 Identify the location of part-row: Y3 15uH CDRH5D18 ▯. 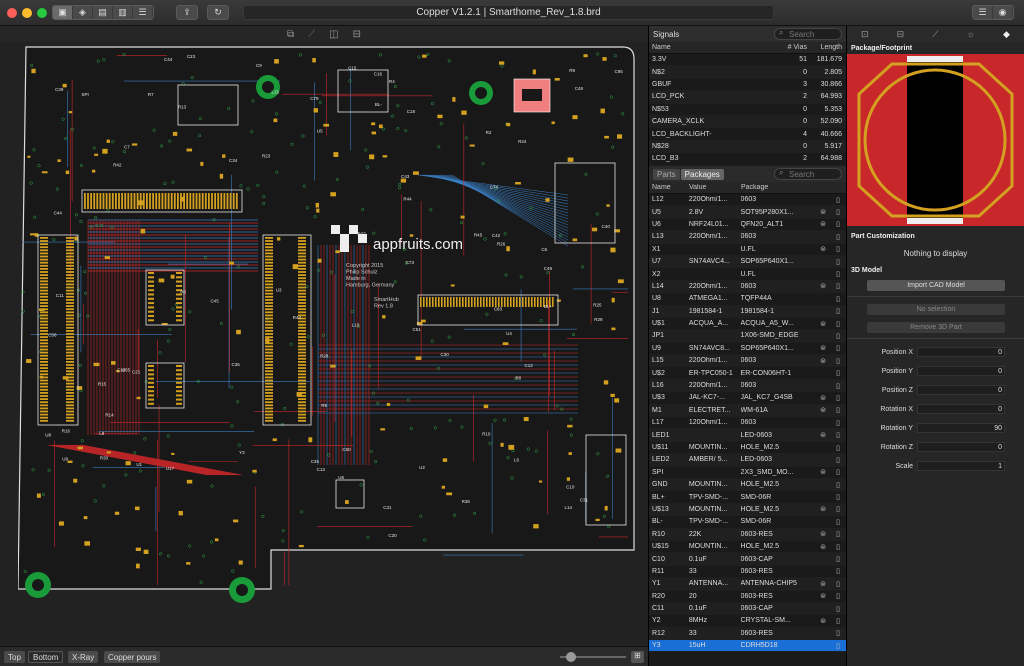
(747, 646).